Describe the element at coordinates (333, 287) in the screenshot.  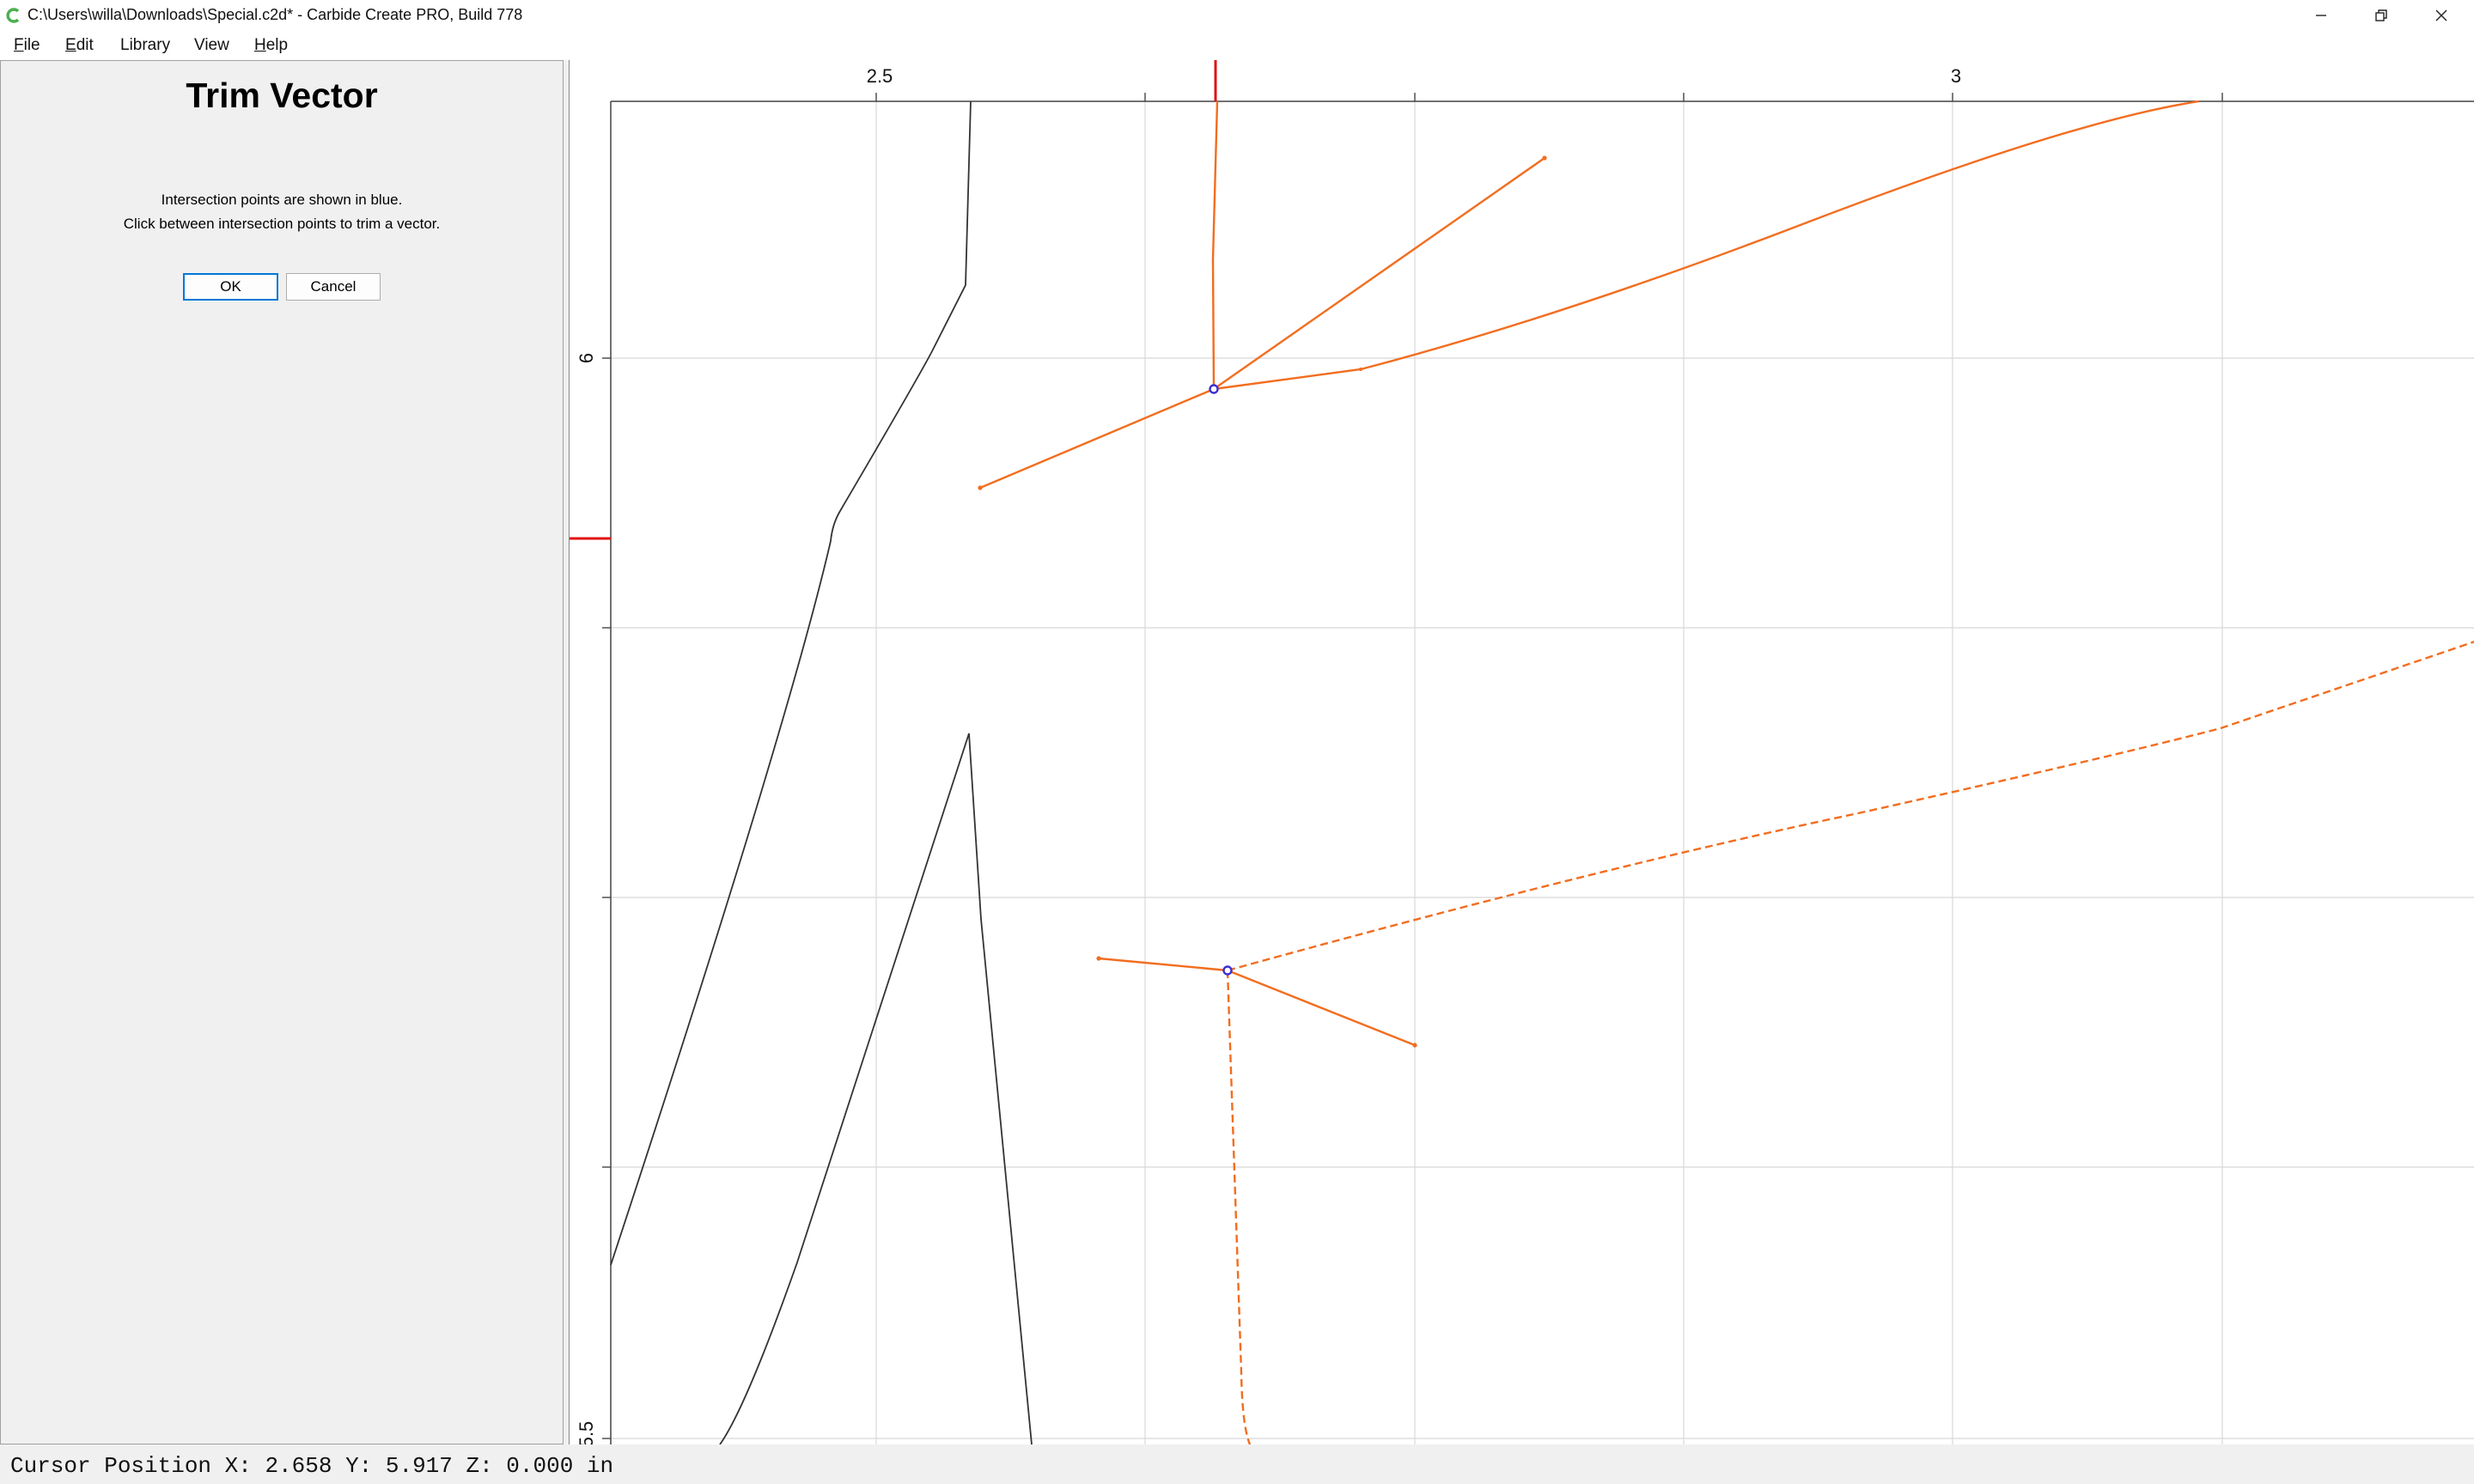
I see `cancel-button: Cancel` at that location.